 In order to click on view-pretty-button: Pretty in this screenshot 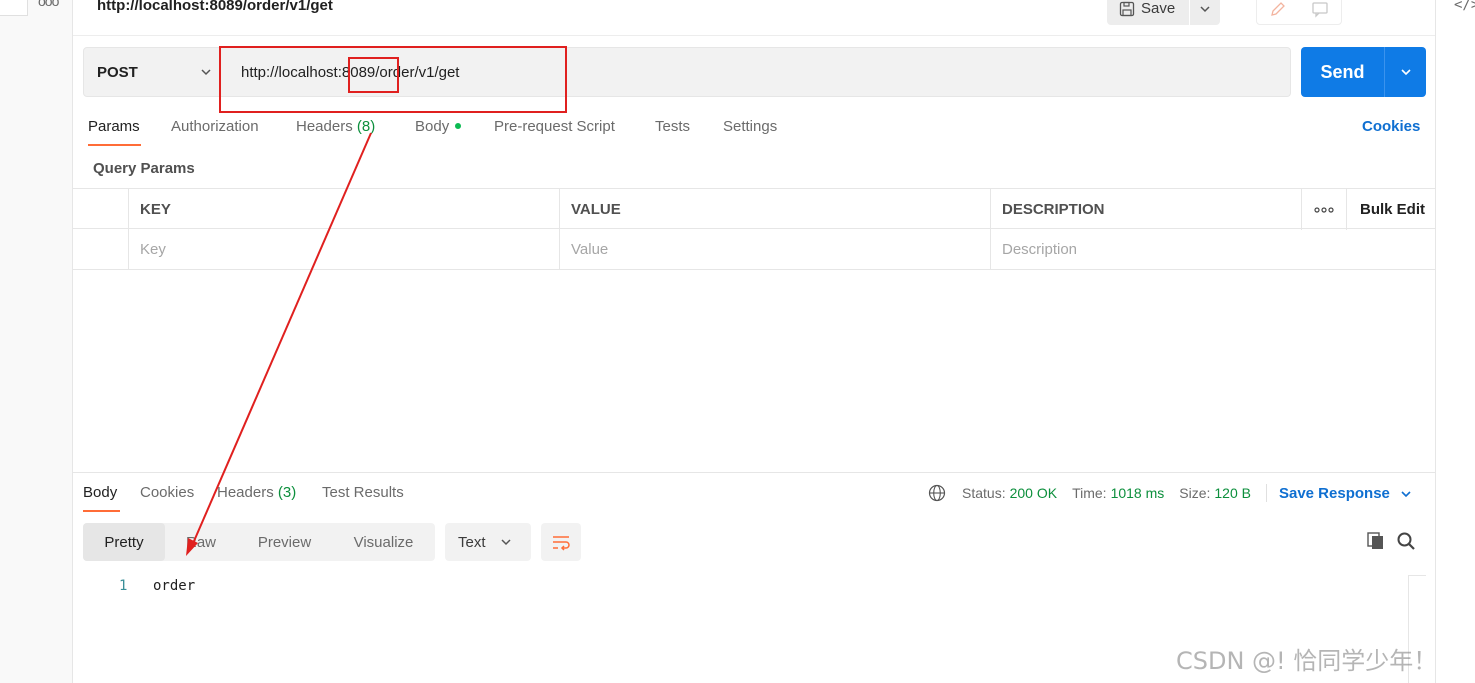, I will do `click(124, 542)`.